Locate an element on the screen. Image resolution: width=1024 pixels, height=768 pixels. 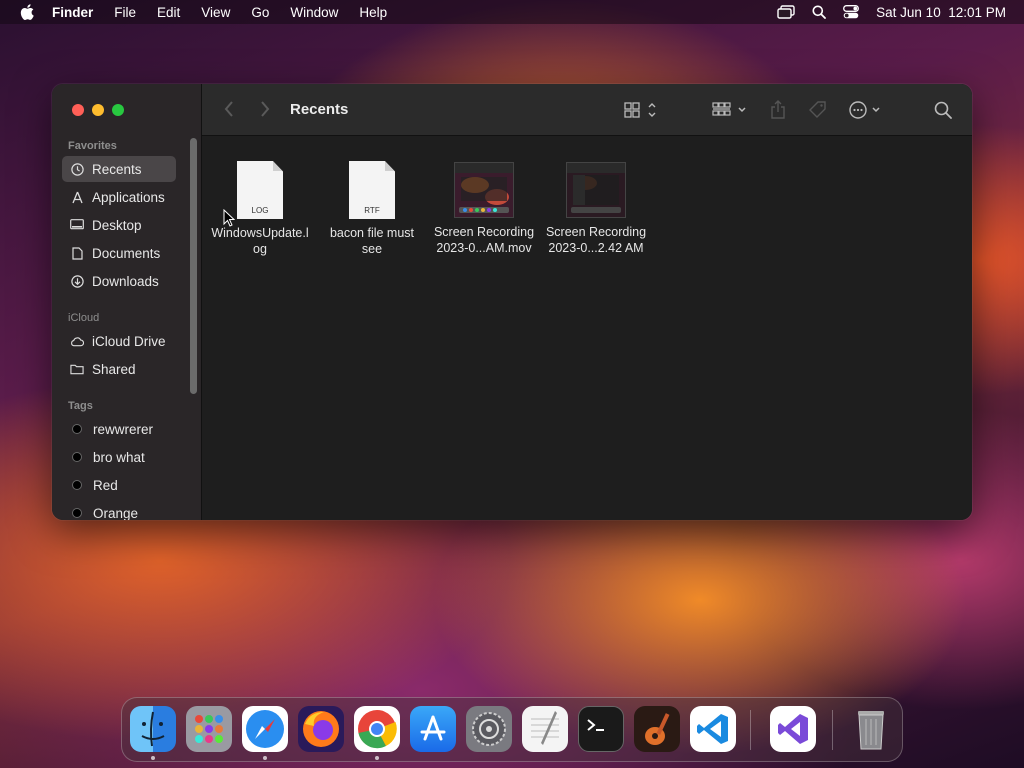
dock is located at coordinates (512, 729).